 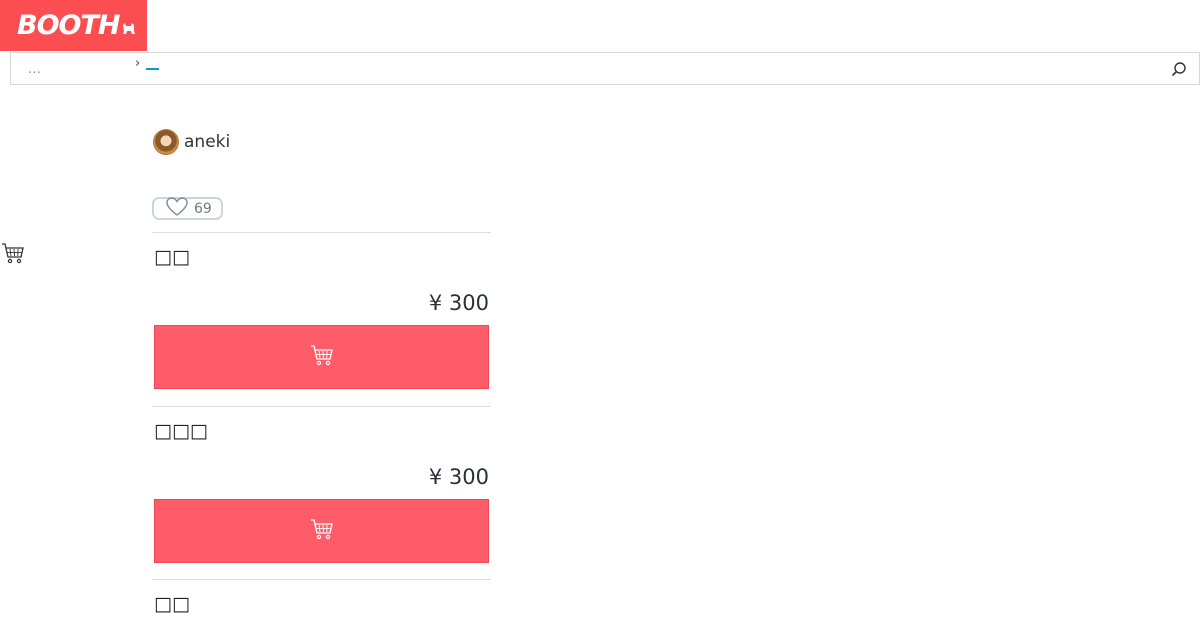 What do you see at coordinates (181, 431) in the screenshot?
I see `variation-name: □□□` at bounding box center [181, 431].